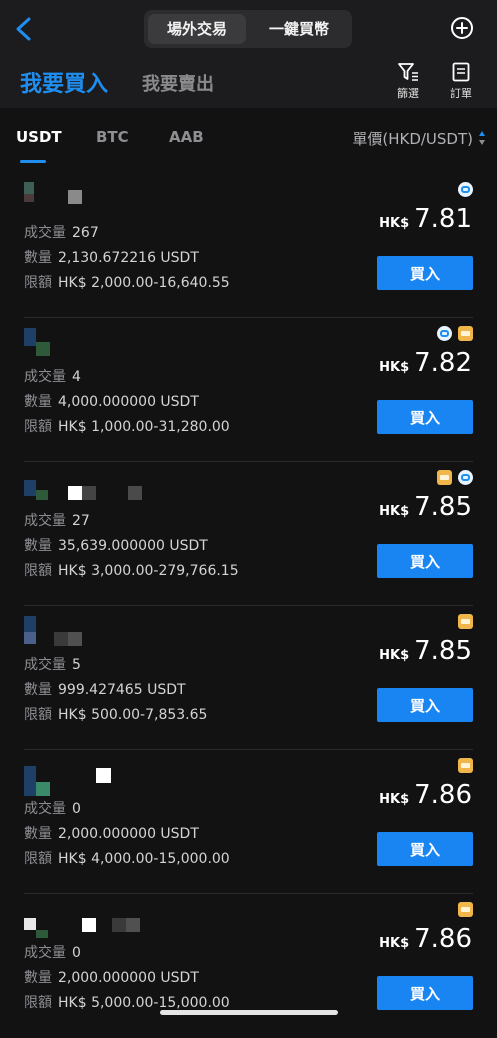 This screenshot has width=497, height=1038. What do you see at coordinates (105, 689) in the screenshot?
I see `amount-row: 數量 999.427465 USDT` at bounding box center [105, 689].